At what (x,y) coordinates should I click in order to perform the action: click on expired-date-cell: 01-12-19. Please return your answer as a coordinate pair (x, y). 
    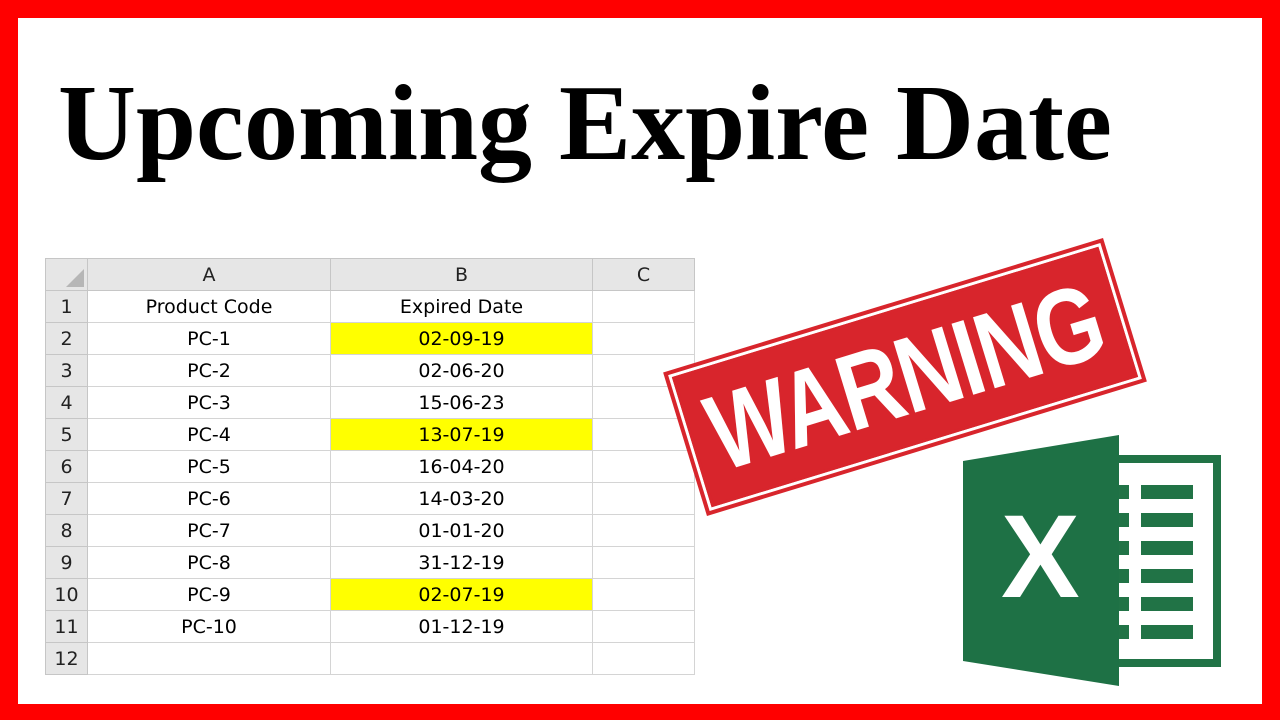
    Looking at the image, I should click on (461, 626).